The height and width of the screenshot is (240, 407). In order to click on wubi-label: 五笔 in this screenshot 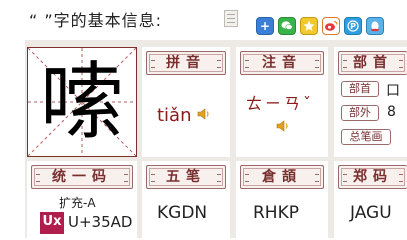, I will do `click(186, 177)`.